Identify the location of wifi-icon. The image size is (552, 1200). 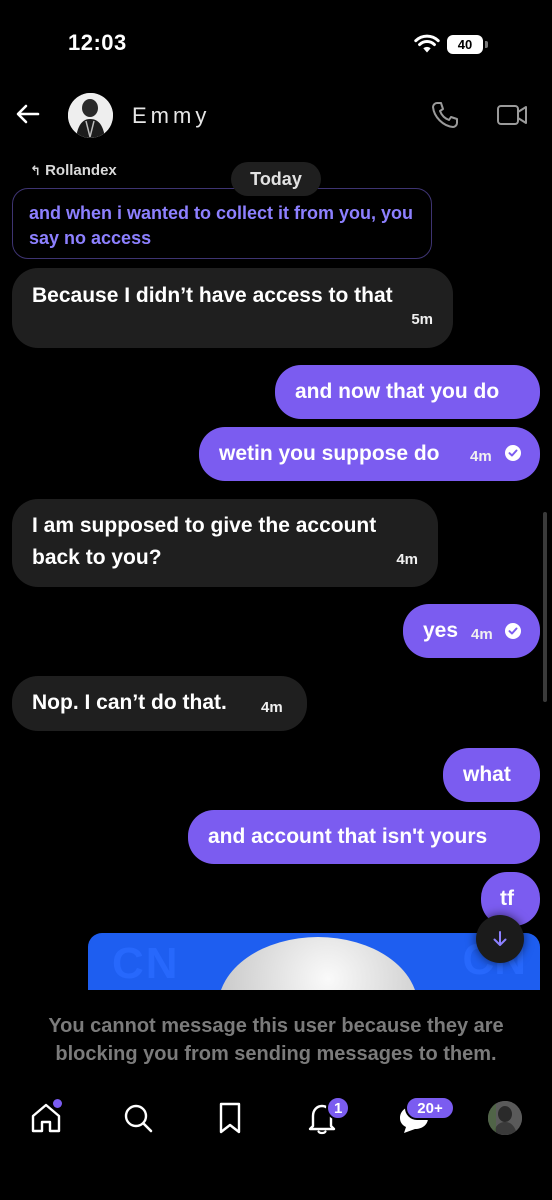
(427, 43).